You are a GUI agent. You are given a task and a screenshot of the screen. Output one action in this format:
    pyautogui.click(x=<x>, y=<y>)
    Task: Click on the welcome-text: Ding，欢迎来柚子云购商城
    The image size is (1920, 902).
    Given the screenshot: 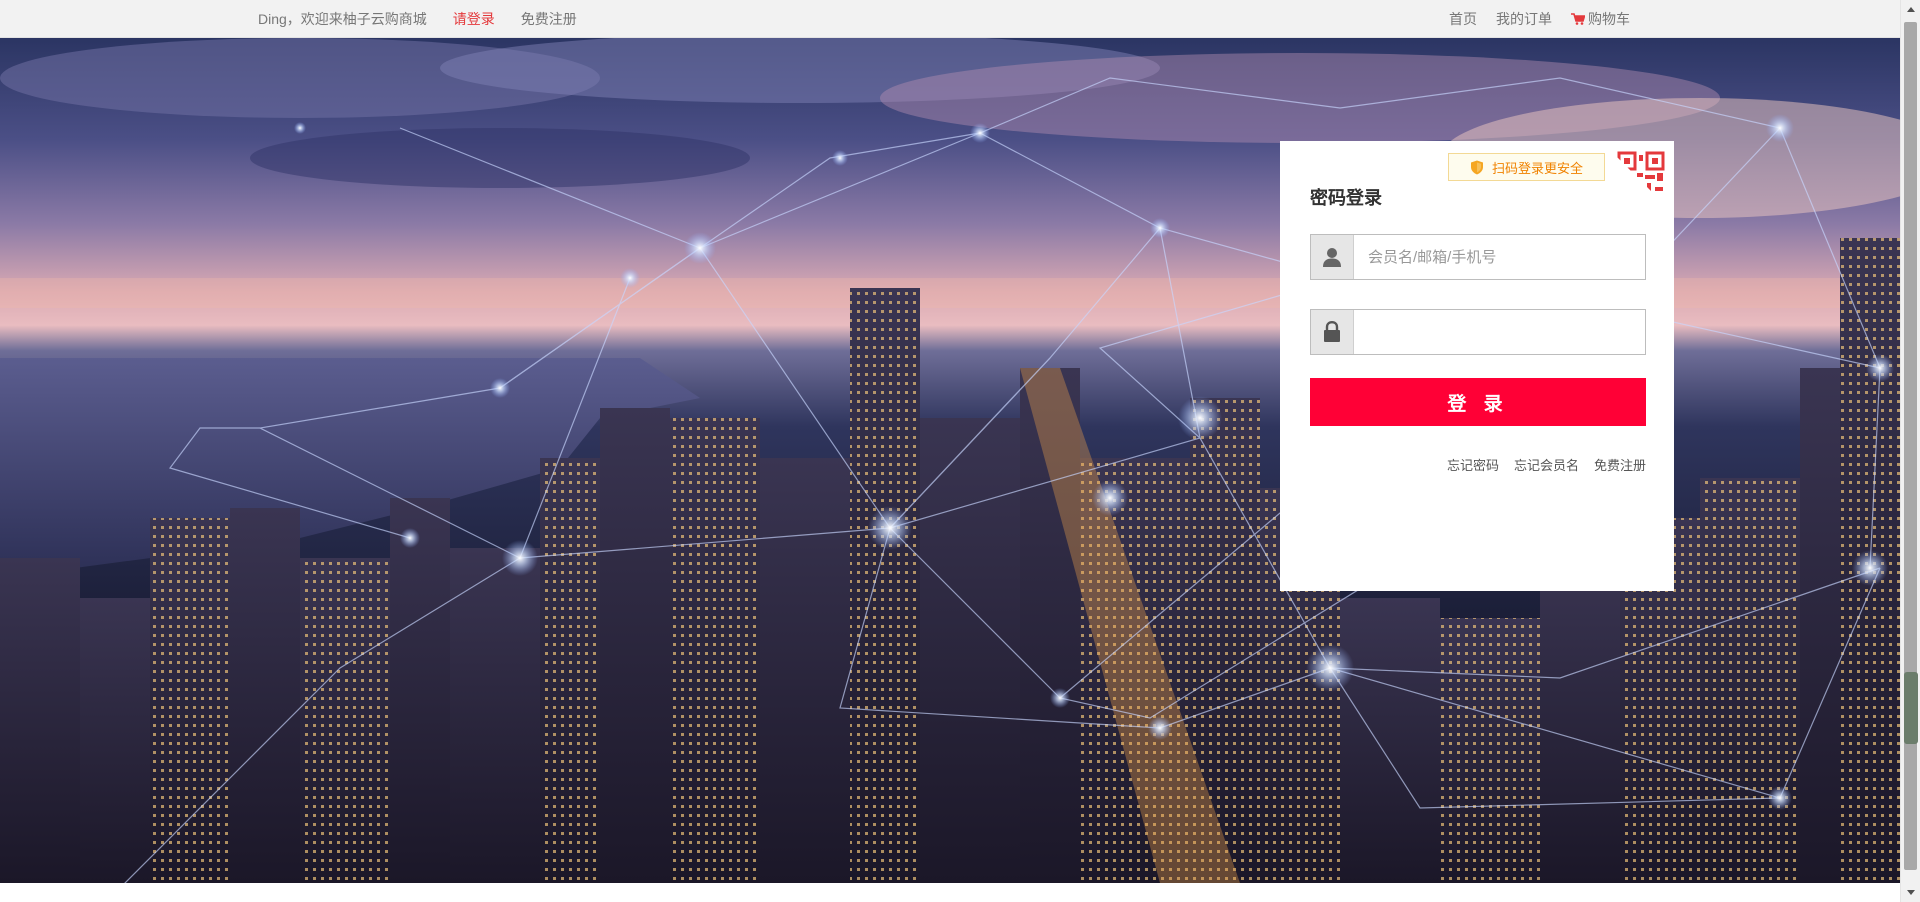 What is the action you would take?
    pyautogui.click(x=342, y=18)
    